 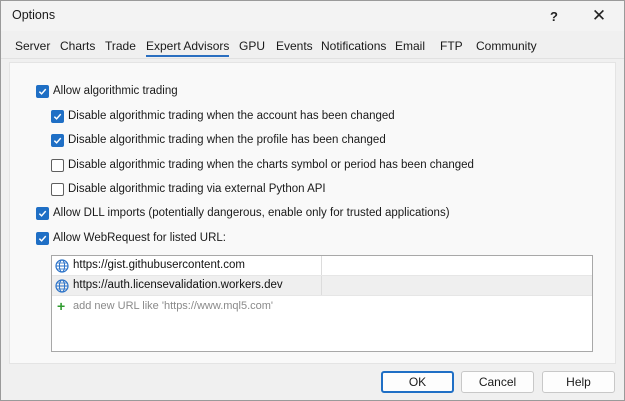 I want to click on ok-button: OK, so click(x=417, y=382).